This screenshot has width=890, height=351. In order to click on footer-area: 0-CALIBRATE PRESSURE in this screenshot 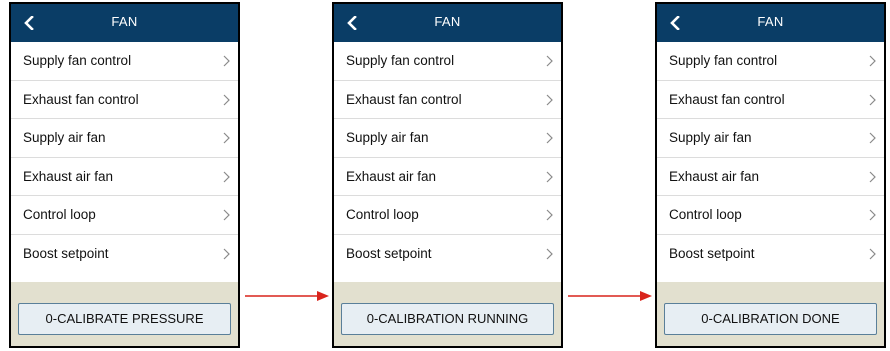, I will do `click(124, 314)`.